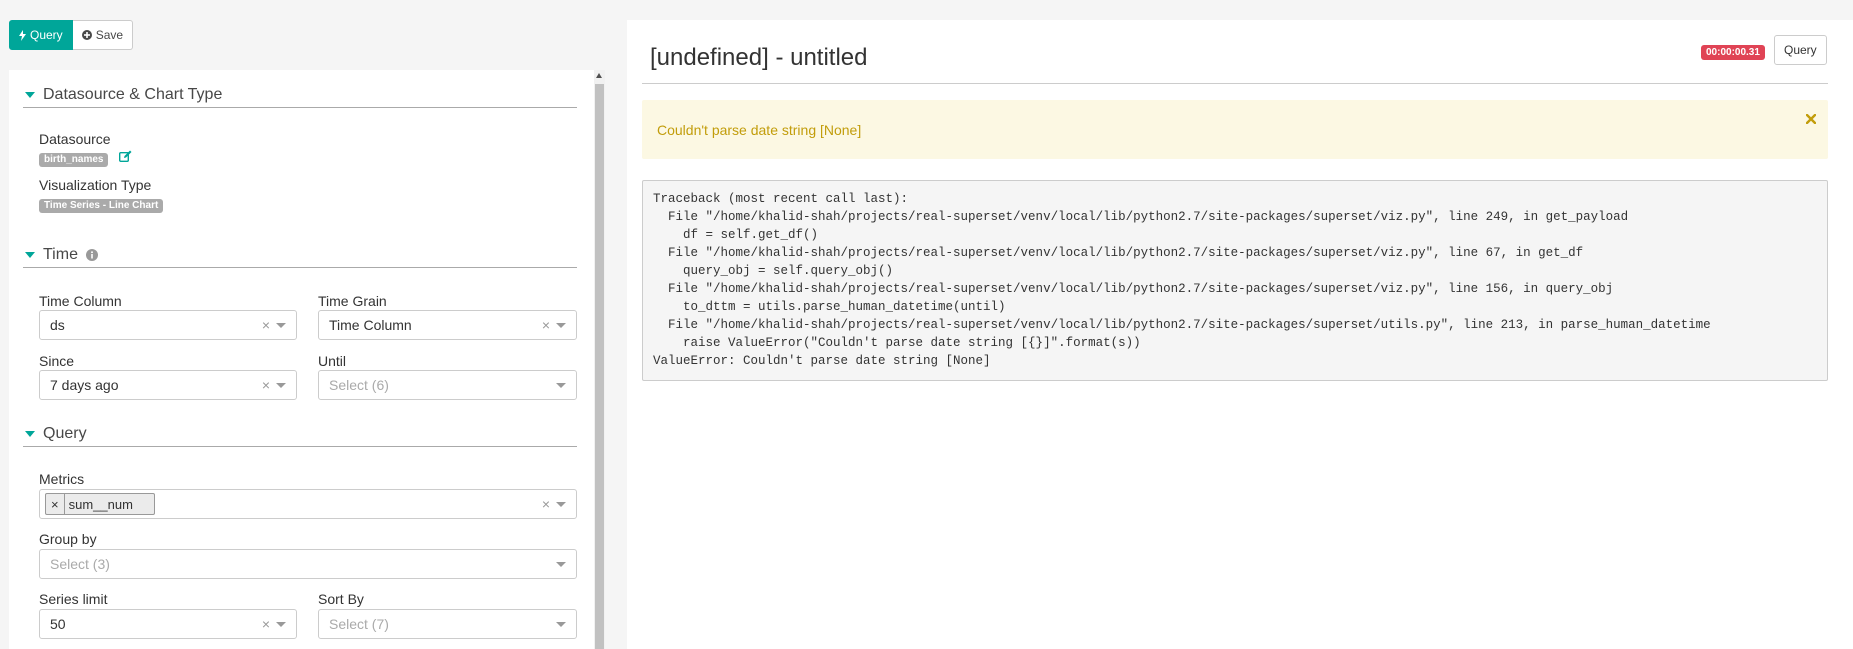  I want to click on datasource-label: Datasource, so click(75, 139).